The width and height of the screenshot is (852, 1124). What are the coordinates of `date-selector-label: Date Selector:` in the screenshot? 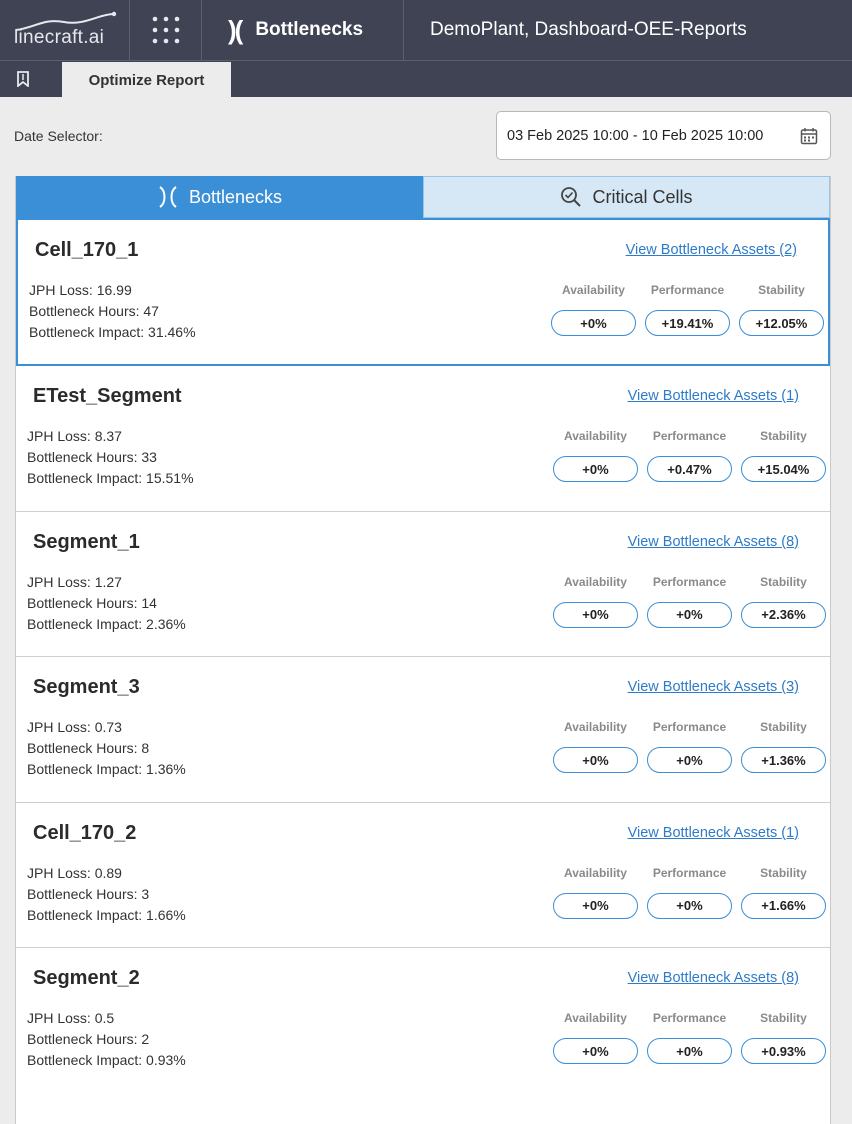 It's located at (58, 136).